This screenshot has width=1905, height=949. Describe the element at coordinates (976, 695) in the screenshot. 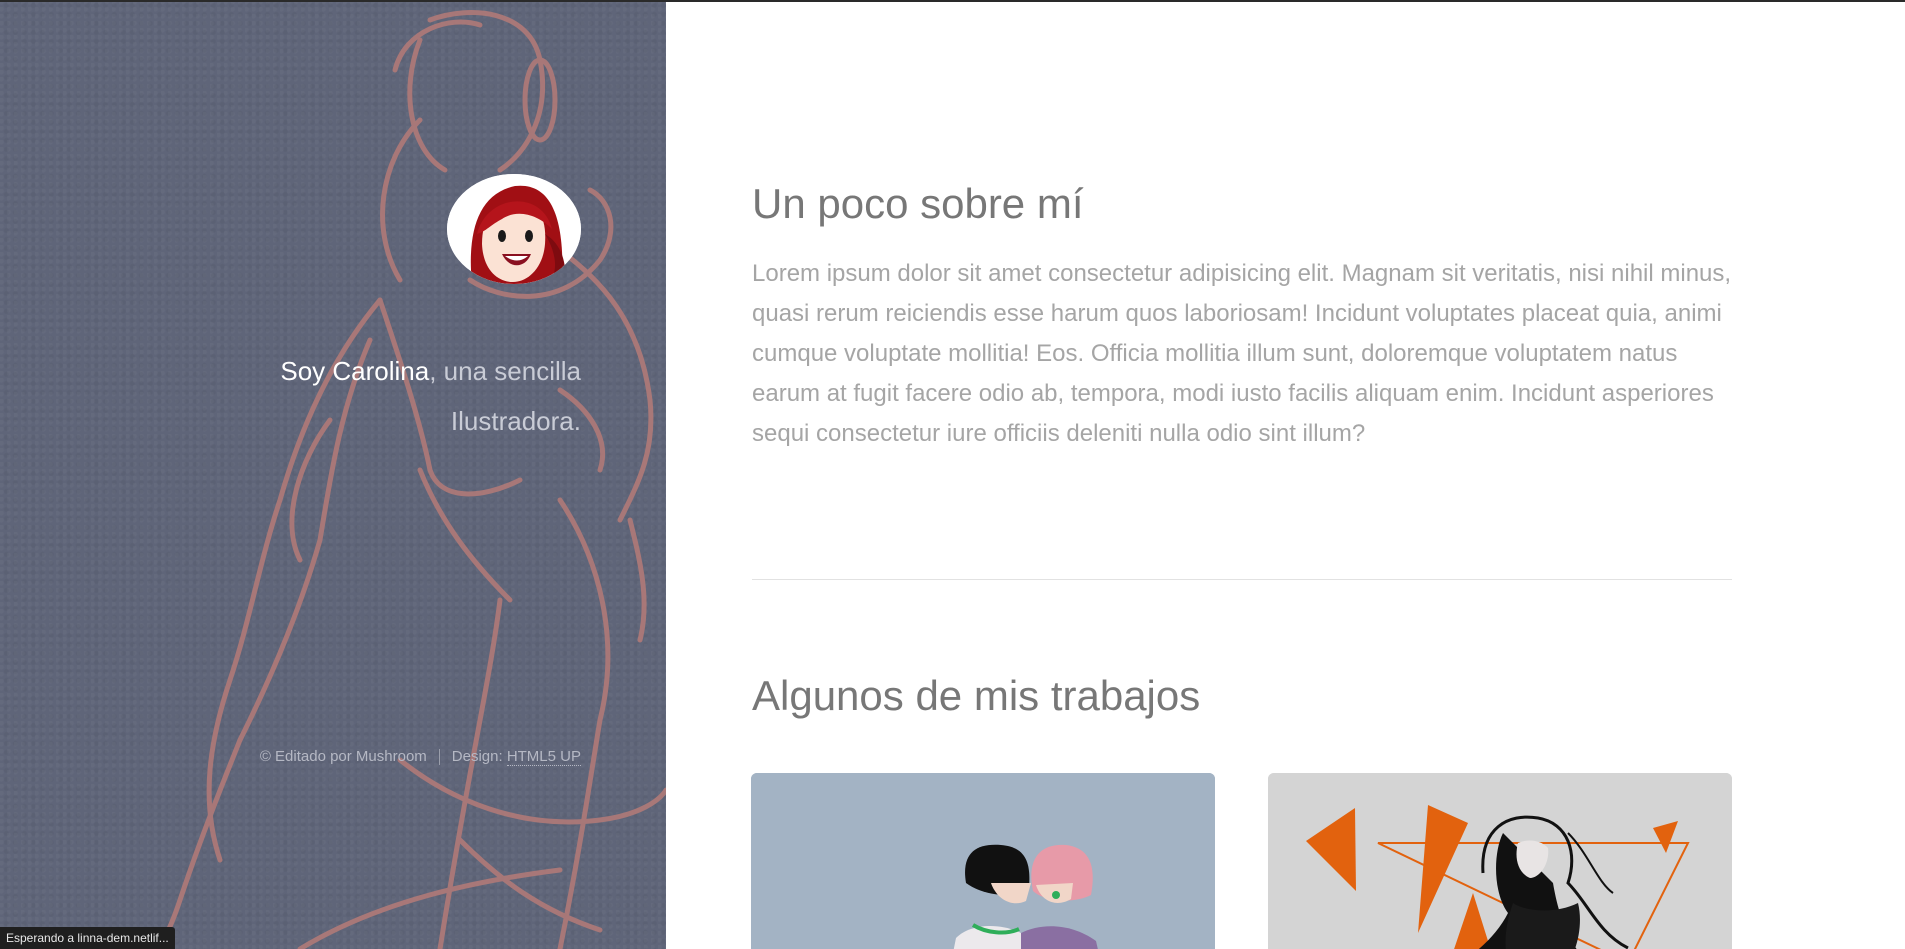

I see `works-heading: Algunos de mis trabajos` at that location.